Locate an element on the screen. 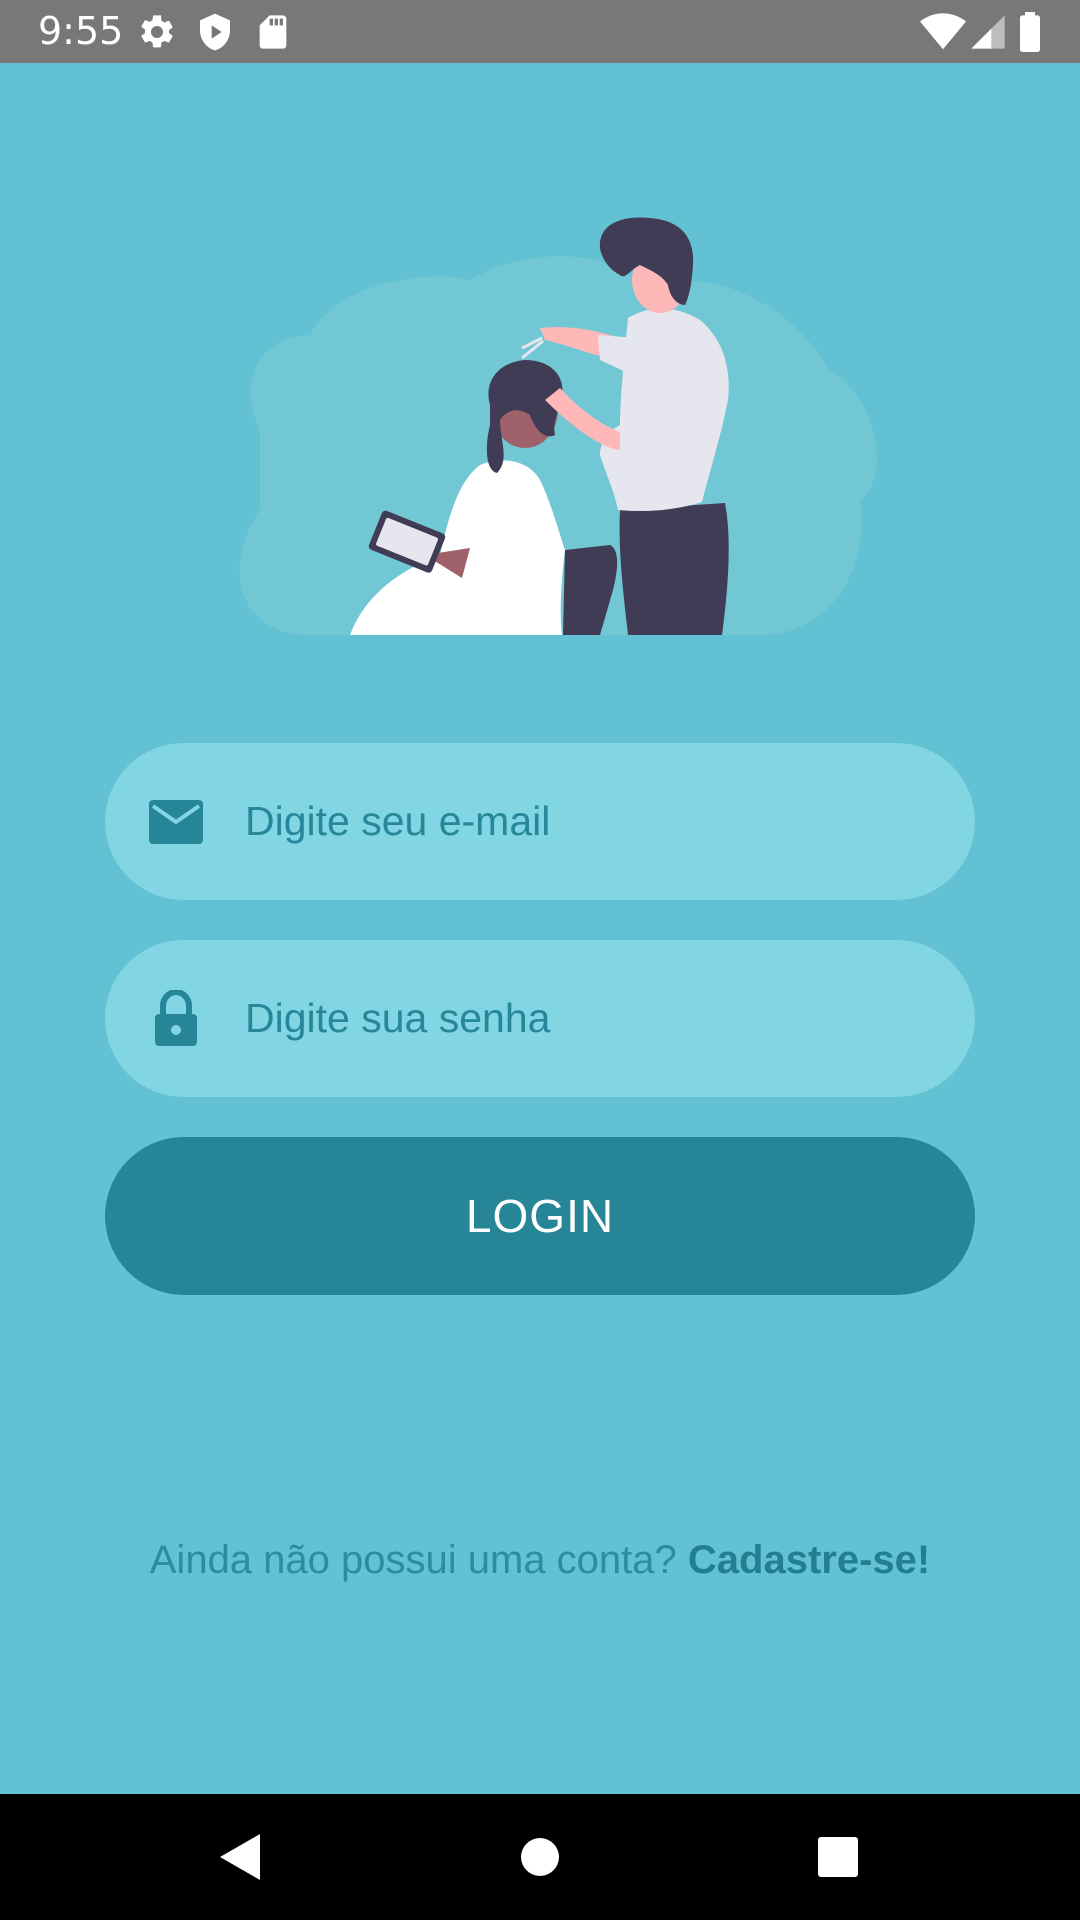 The height and width of the screenshot is (1920, 1080). signup-prompt-text: Ainda não possui uma conta? is located at coordinates (413, 1560).